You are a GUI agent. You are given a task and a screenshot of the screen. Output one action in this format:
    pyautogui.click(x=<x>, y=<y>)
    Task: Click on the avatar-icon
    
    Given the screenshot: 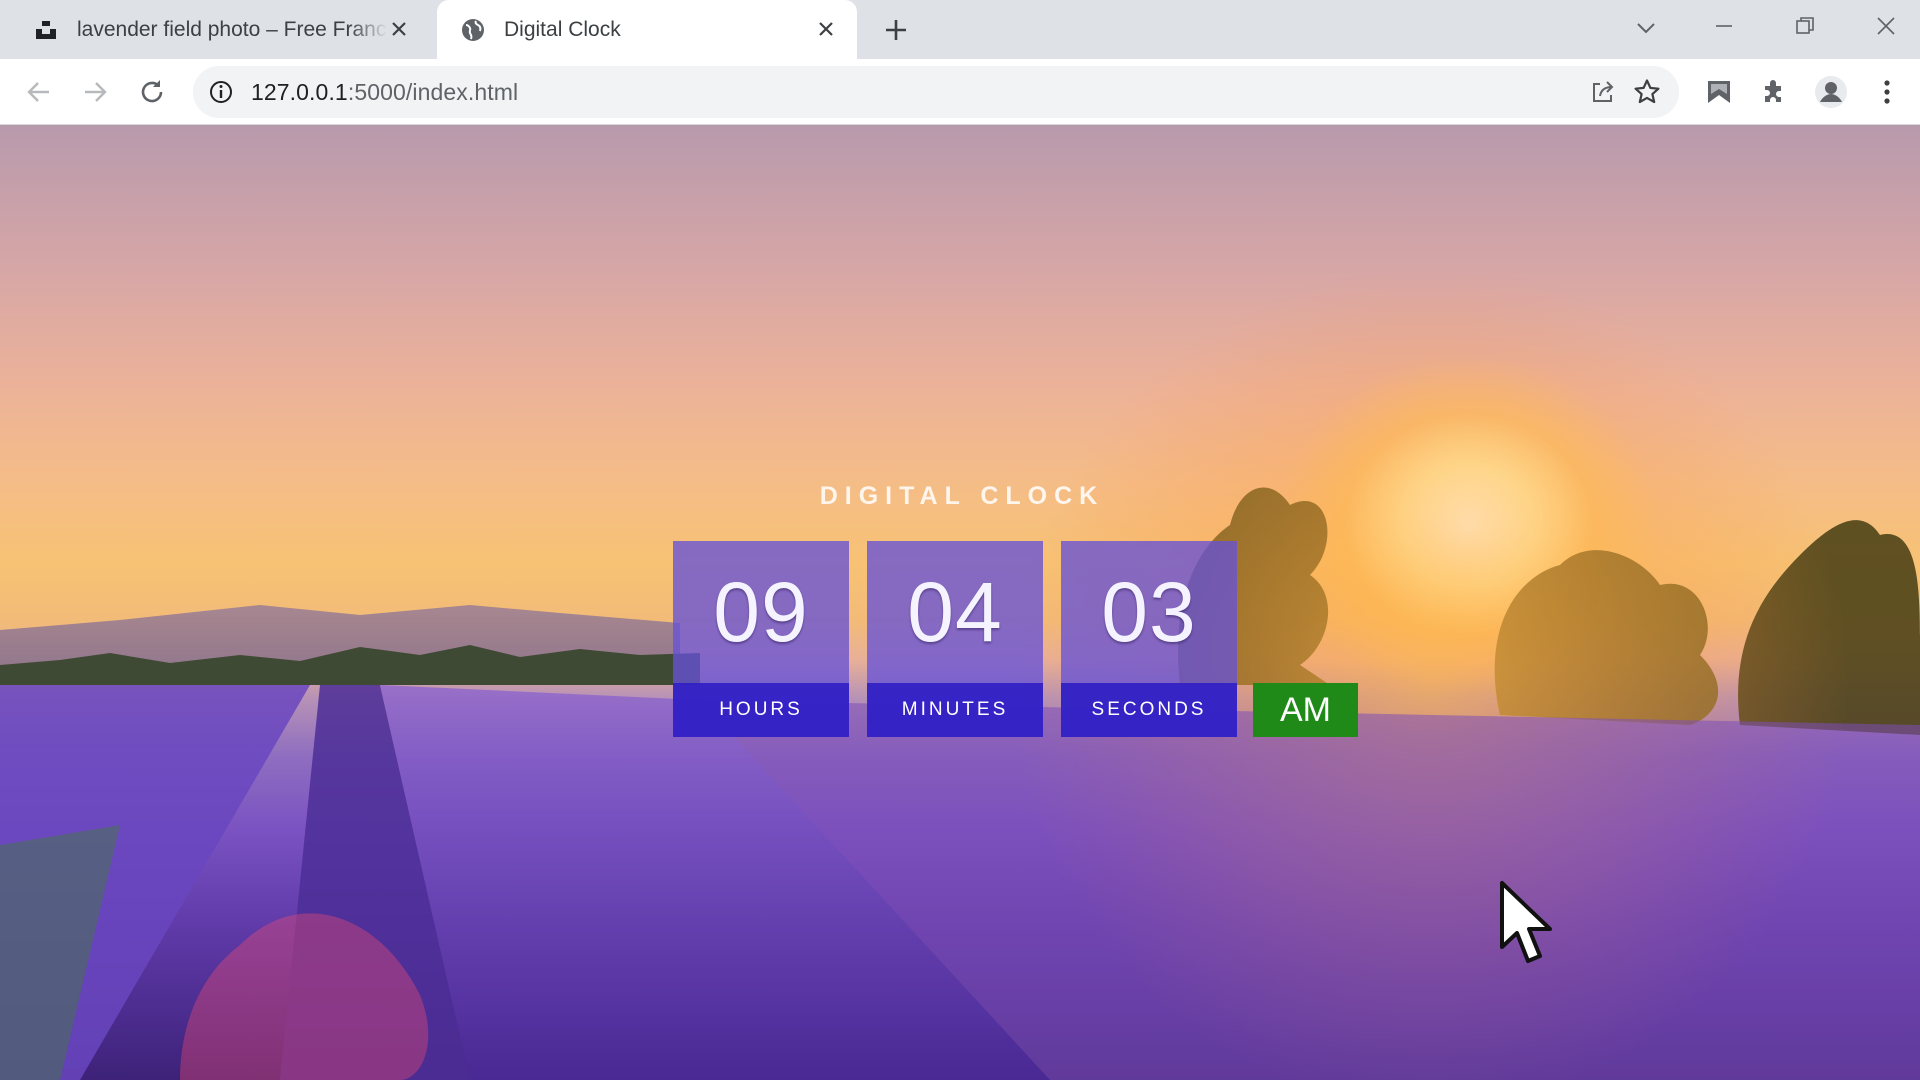 What is the action you would take?
    pyautogui.click(x=1831, y=92)
    